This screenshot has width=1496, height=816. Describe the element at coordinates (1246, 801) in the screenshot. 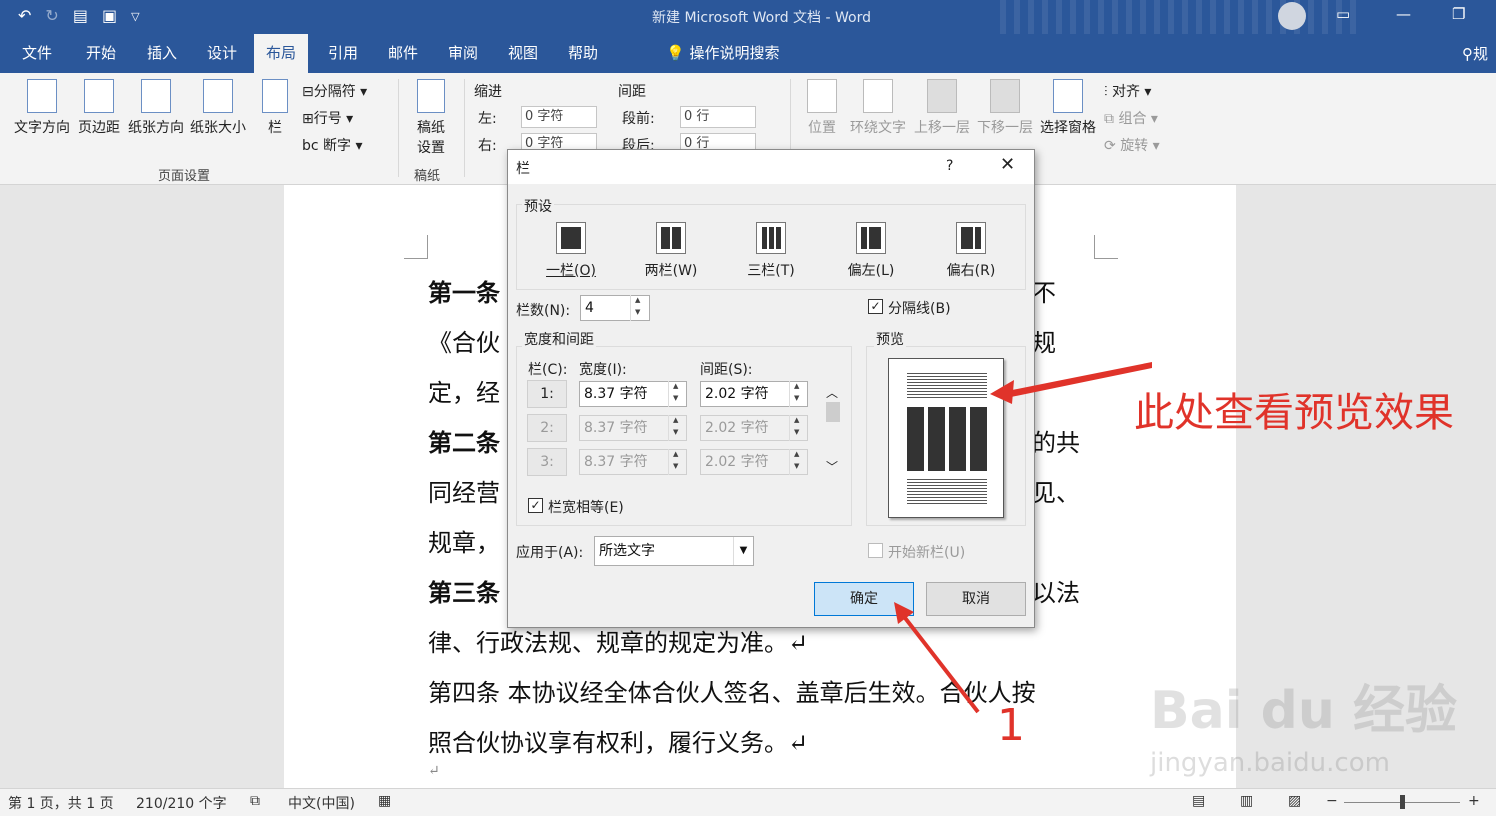

I see `print-layout-icon: ▥` at that location.